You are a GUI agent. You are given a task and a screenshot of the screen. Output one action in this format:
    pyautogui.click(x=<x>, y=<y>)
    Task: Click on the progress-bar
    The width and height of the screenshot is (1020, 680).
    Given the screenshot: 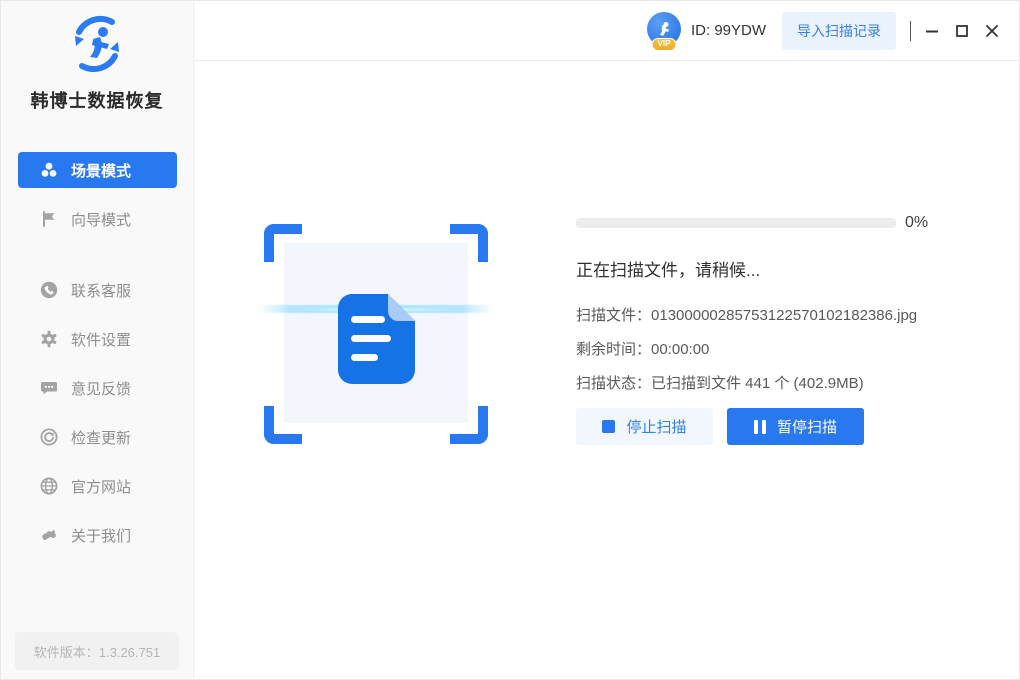 What is the action you would take?
    pyautogui.click(x=736, y=223)
    